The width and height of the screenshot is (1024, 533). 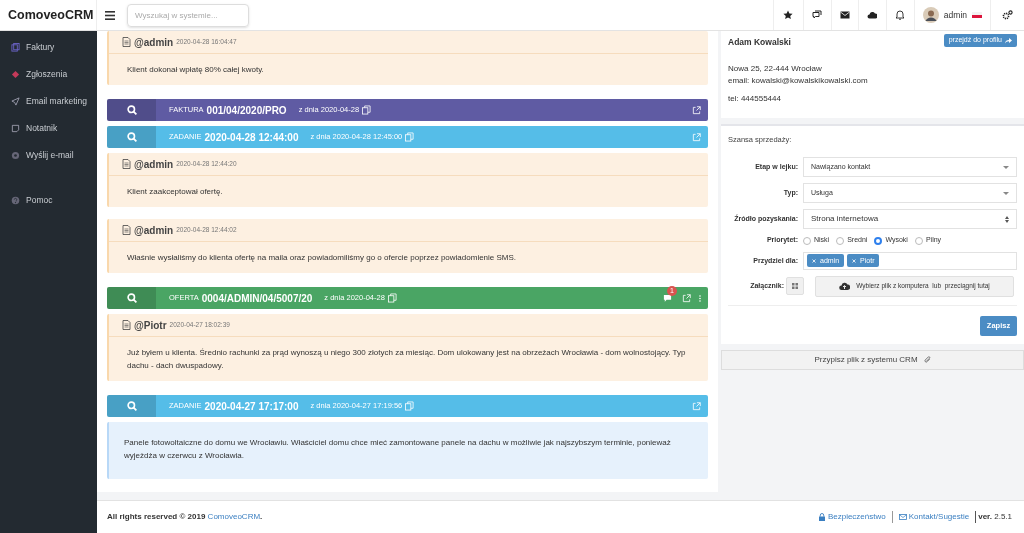 What do you see at coordinates (872, 15) in the screenshot?
I see `cloud-icon` at bounding box center [872, 15].